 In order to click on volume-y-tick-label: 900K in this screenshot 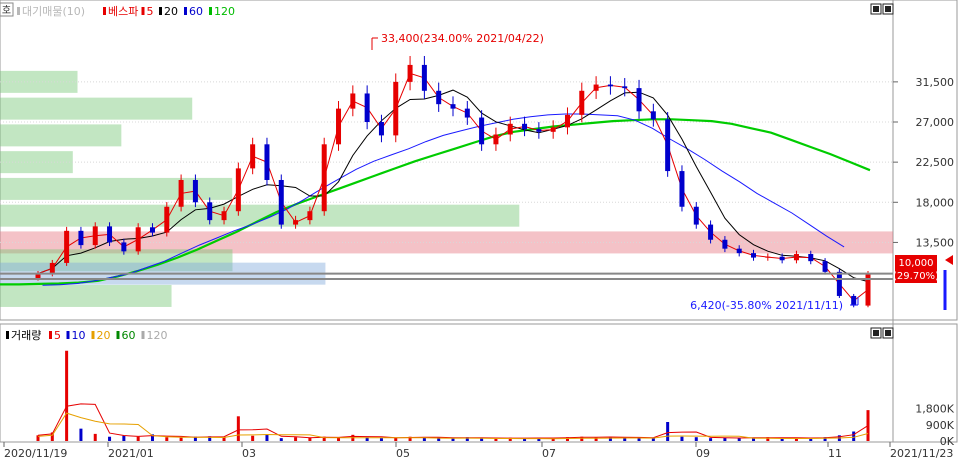, I will do `click(940, 425)`.